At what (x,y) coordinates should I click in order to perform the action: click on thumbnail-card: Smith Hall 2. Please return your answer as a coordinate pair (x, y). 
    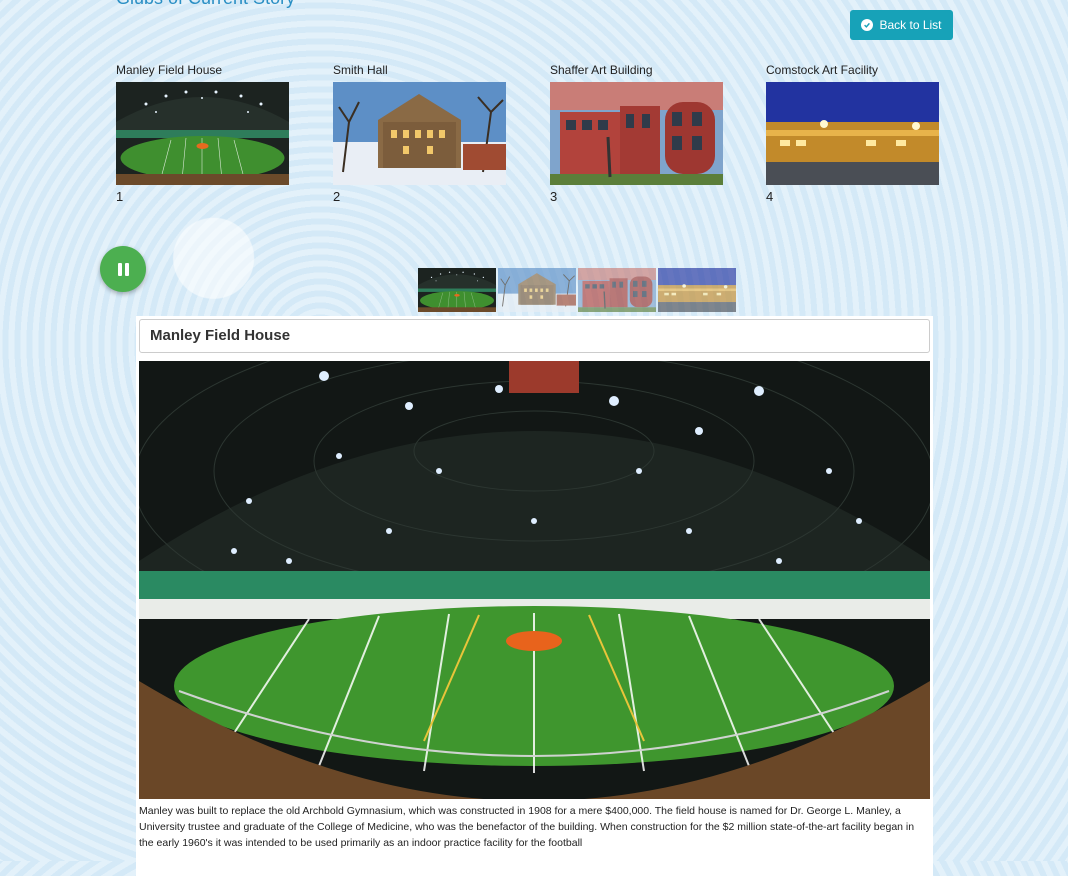
    Looking at the image, I should click on (420, 133).